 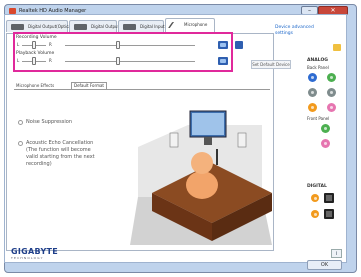 What do you see at coordinates (152, 26) in the screenshot?
I see `tab-label: Digital Input` at bounding box center [152, 26].